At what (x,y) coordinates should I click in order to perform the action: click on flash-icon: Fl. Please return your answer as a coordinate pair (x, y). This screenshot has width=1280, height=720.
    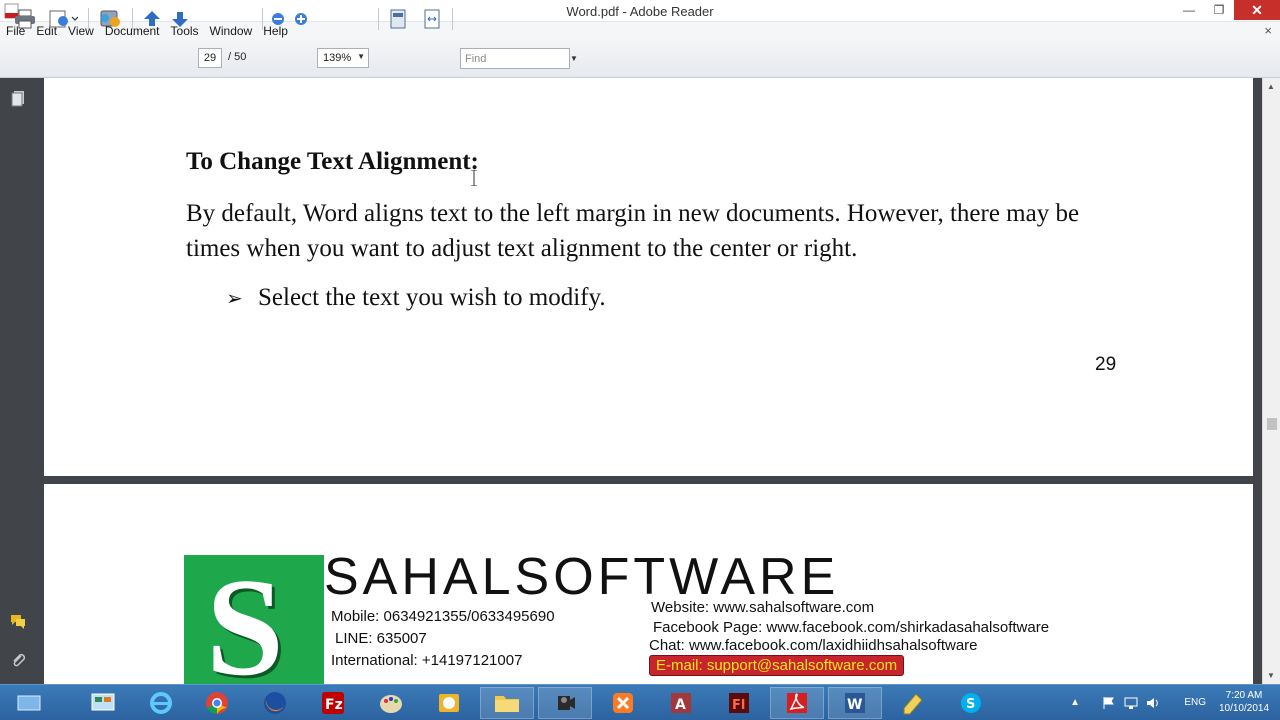
    Looking at the image, I should click on (739, 703).